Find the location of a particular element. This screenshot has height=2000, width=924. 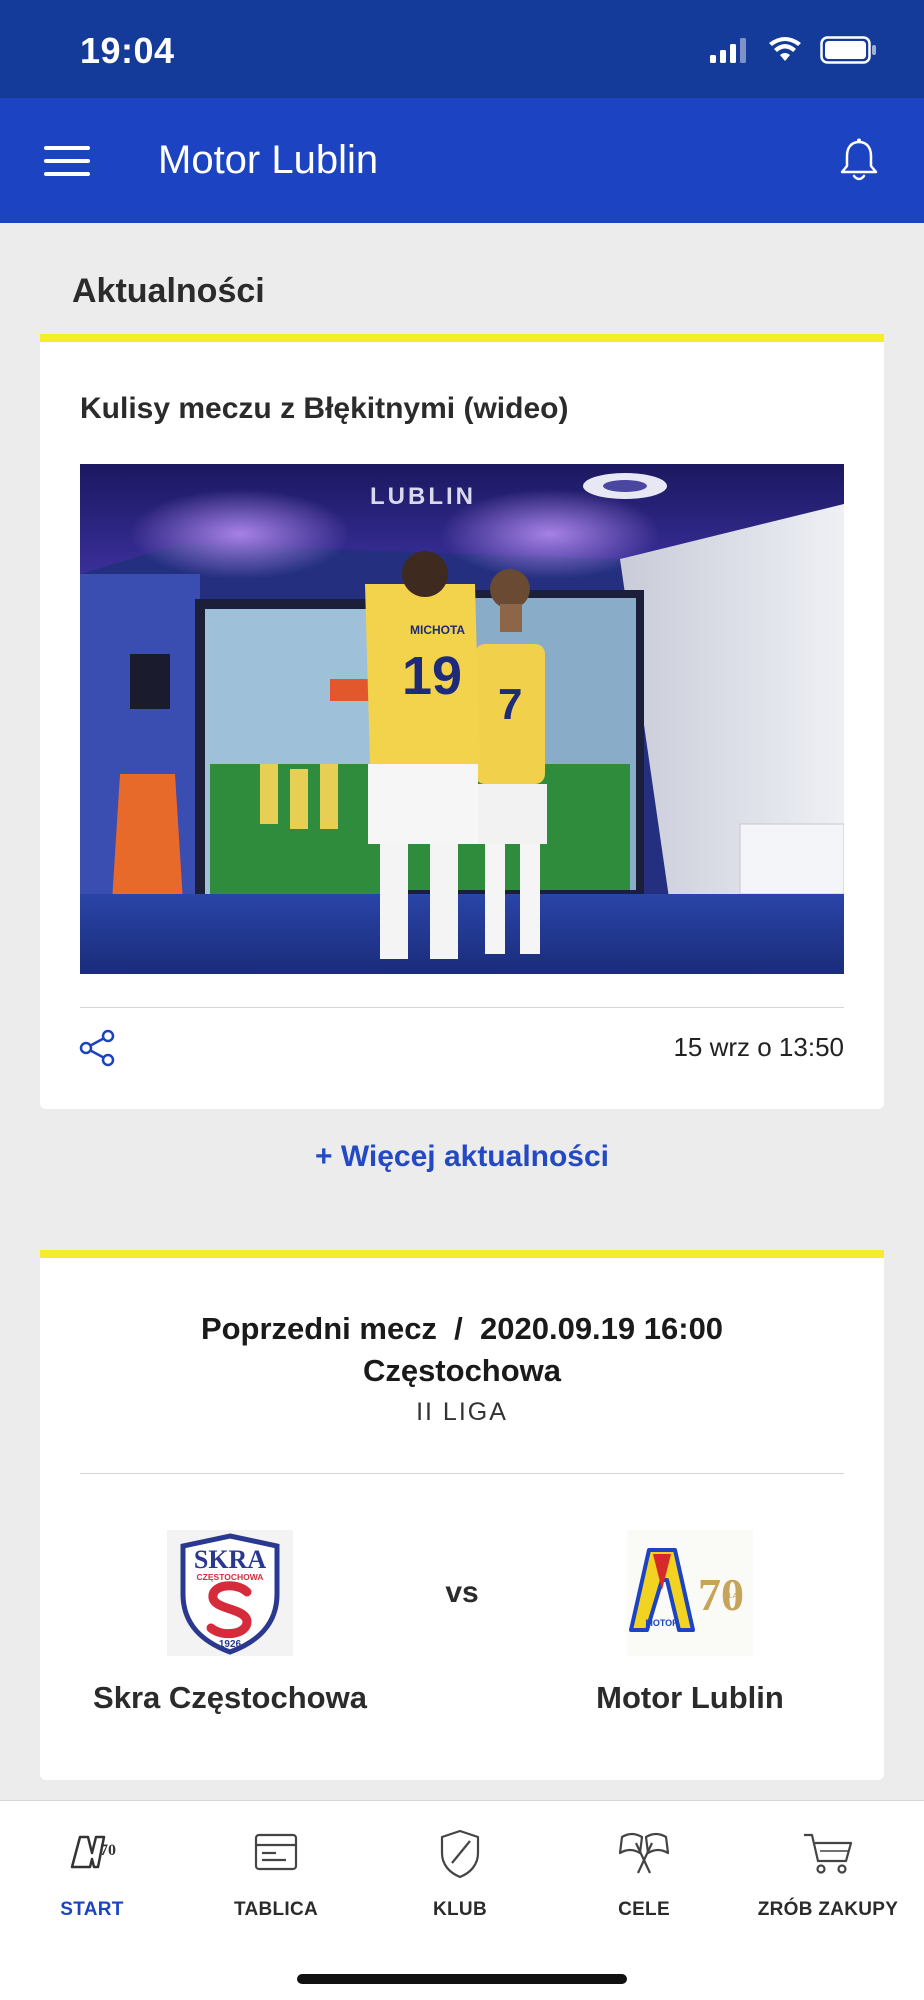

home-team-name: Skra Częstochowa is located at coordinates (230, 1697).